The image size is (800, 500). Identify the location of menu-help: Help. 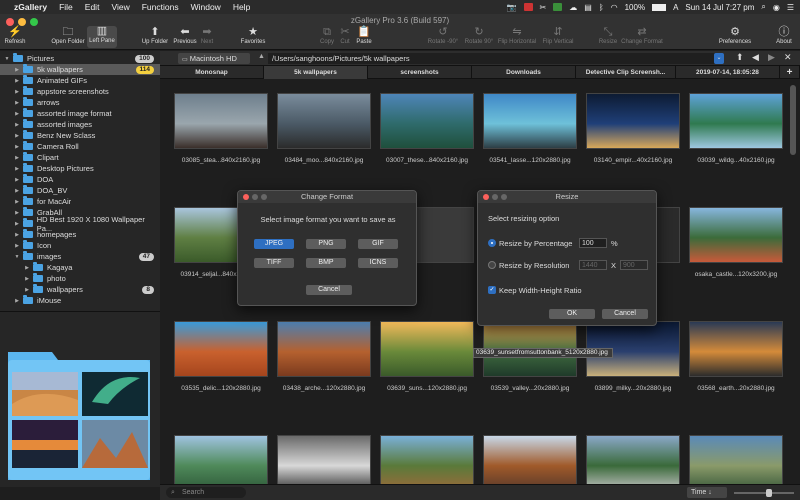
(241, 7).